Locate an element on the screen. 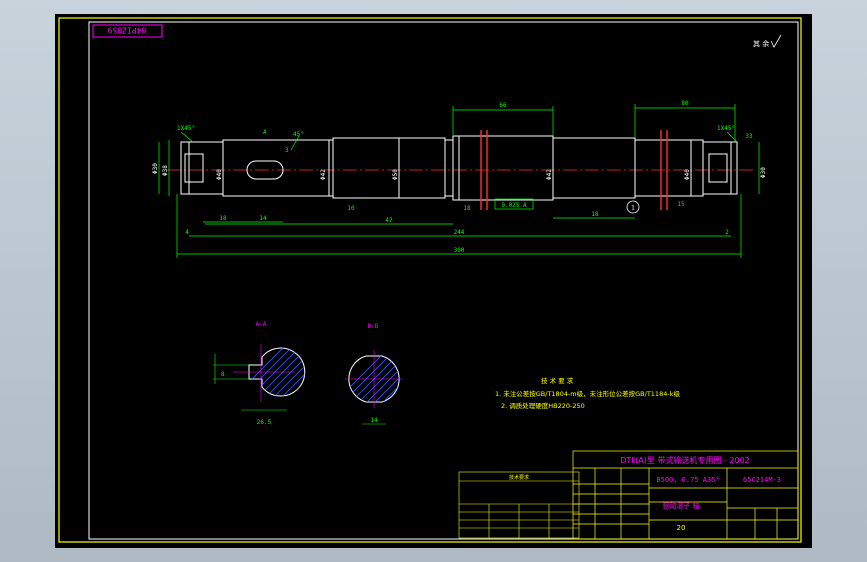  dia-2: Φ38 is located at coordinates (165, 170).